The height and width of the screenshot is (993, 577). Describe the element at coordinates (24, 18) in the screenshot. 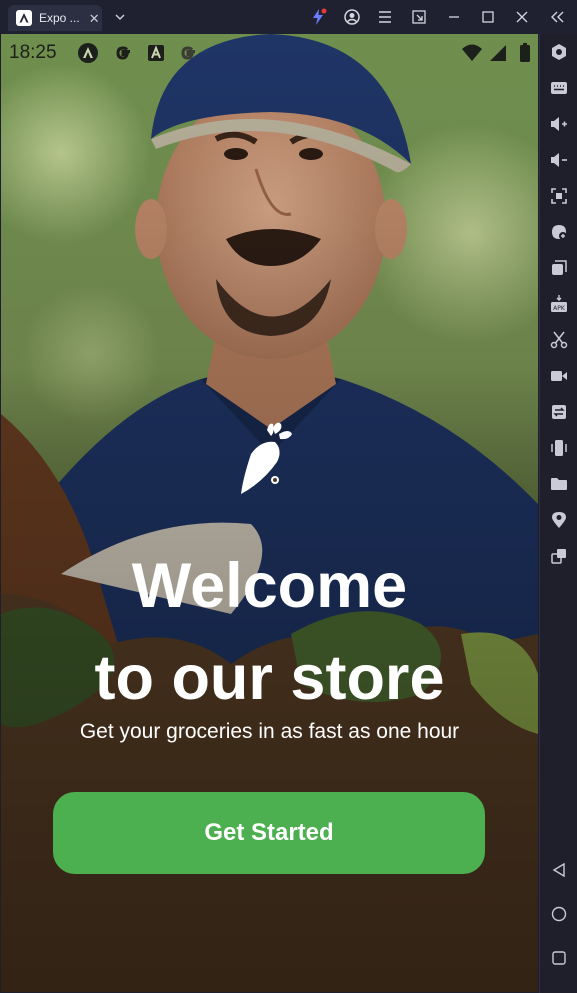

I see `expo-app-icon` at that location.